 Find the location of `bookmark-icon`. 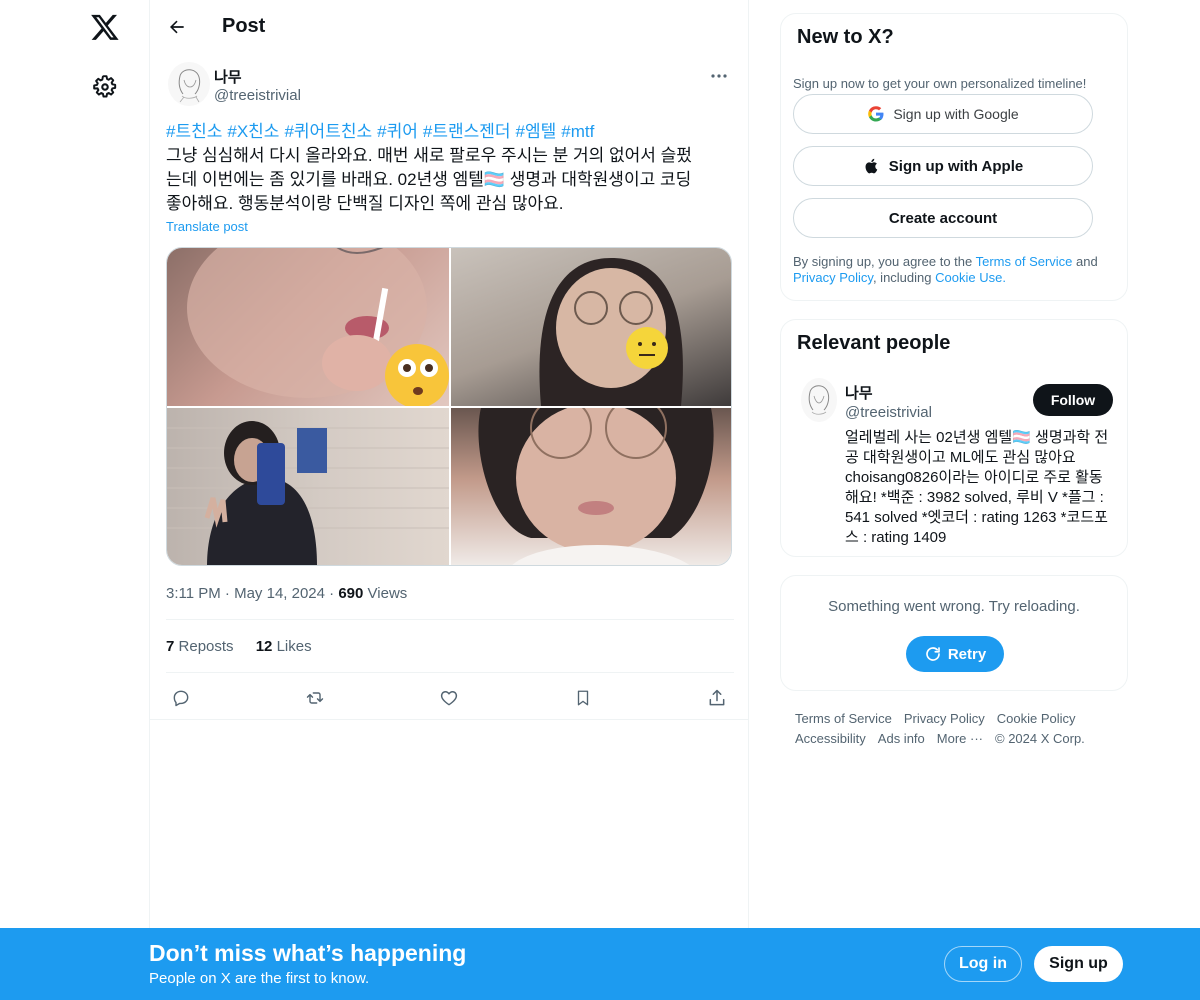

bookmark-icon is located at coordinates (583, 698).